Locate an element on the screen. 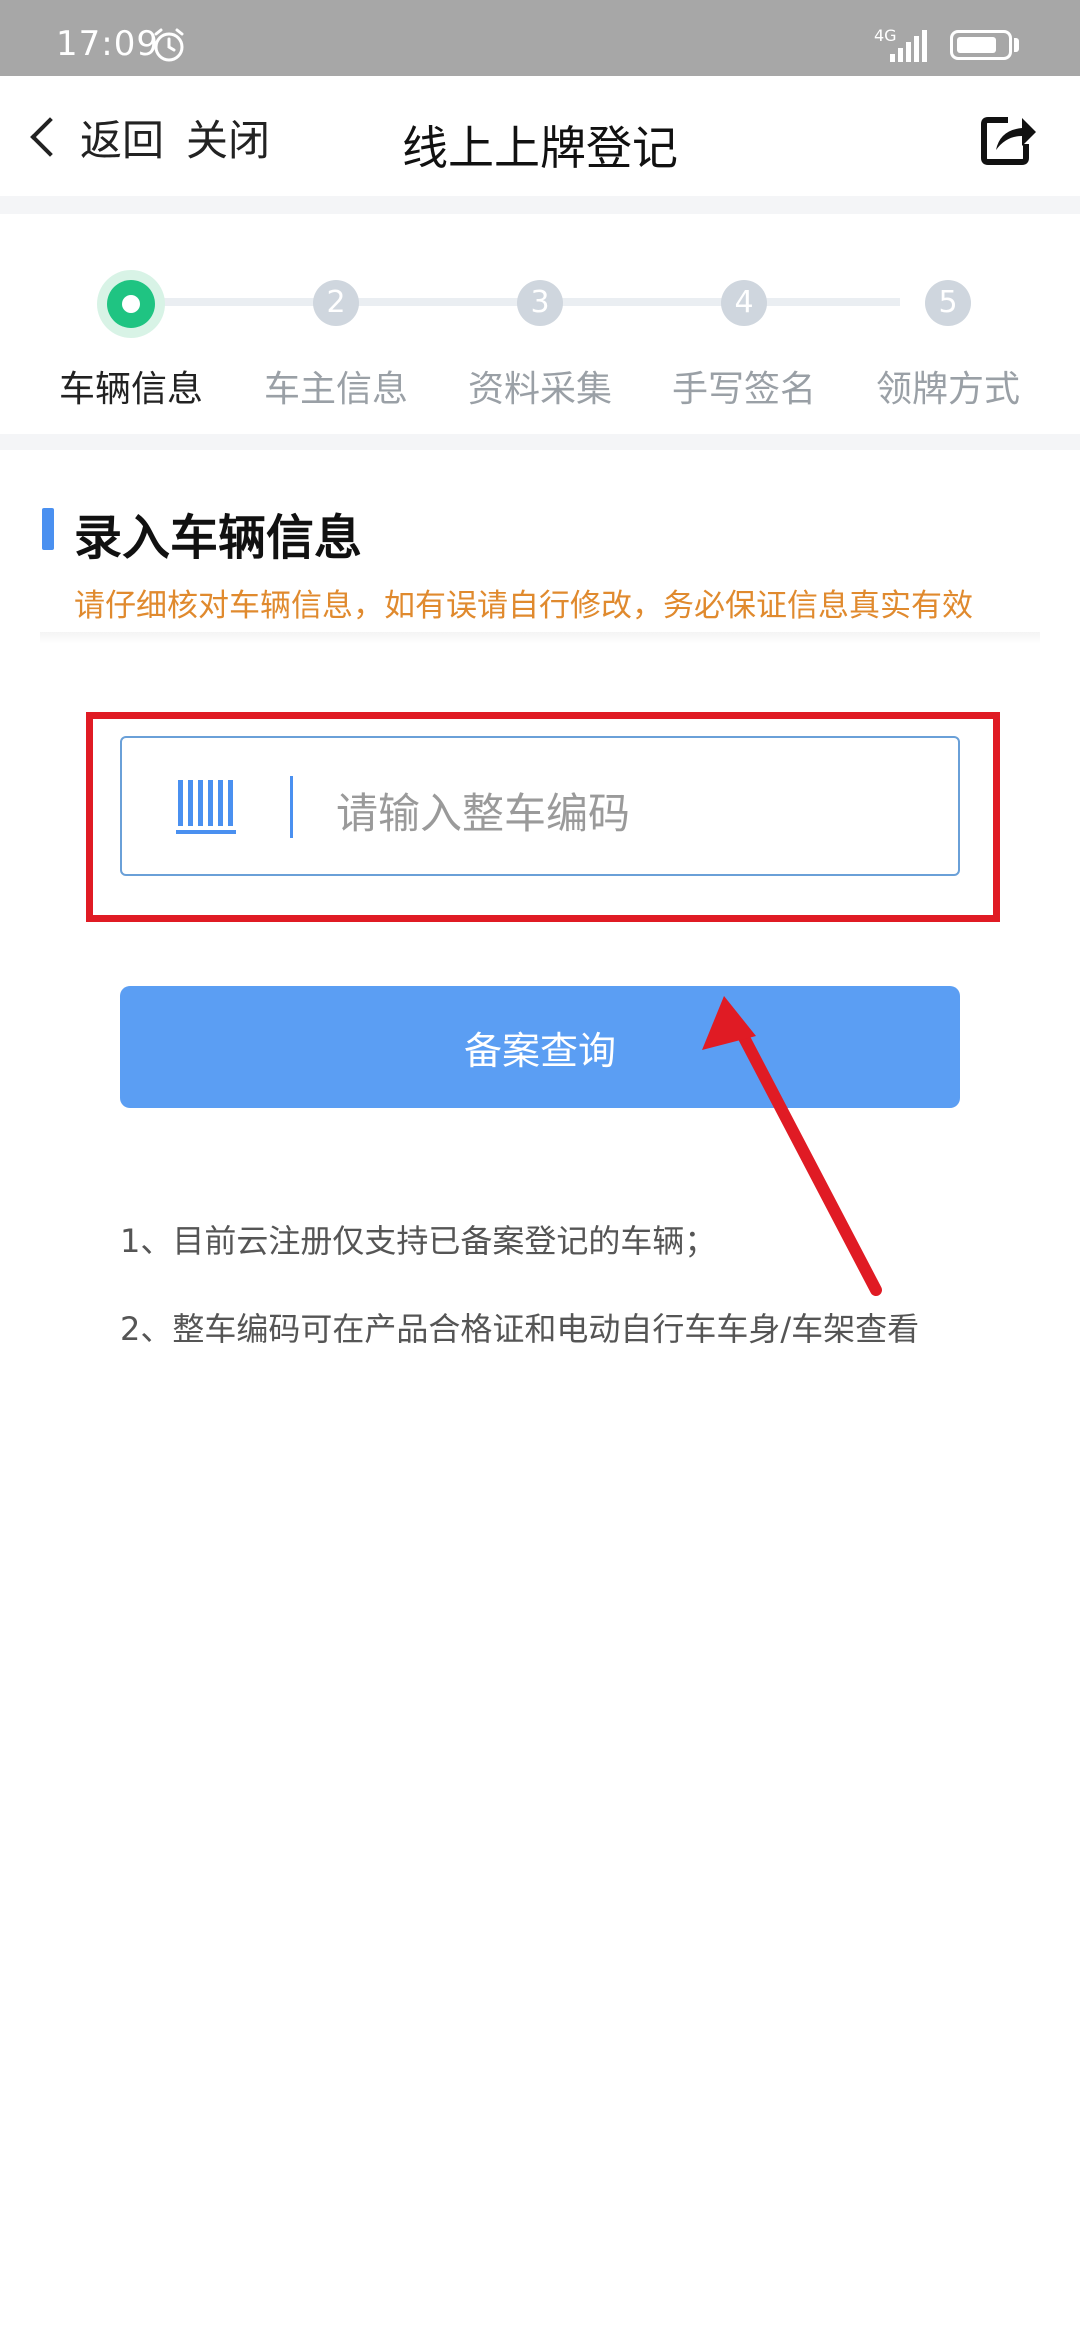 This screenshot has height=2340, width=1080. step-4-label: 手写签名 is located at coordinates (743, 389).